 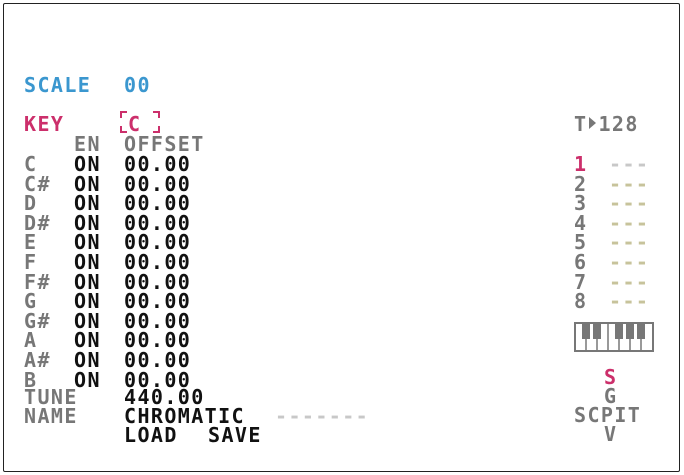 What do you see at coordinates (580, 301) in the screenshot?
I see `track-number: 8` at bounding box center [580, 301].